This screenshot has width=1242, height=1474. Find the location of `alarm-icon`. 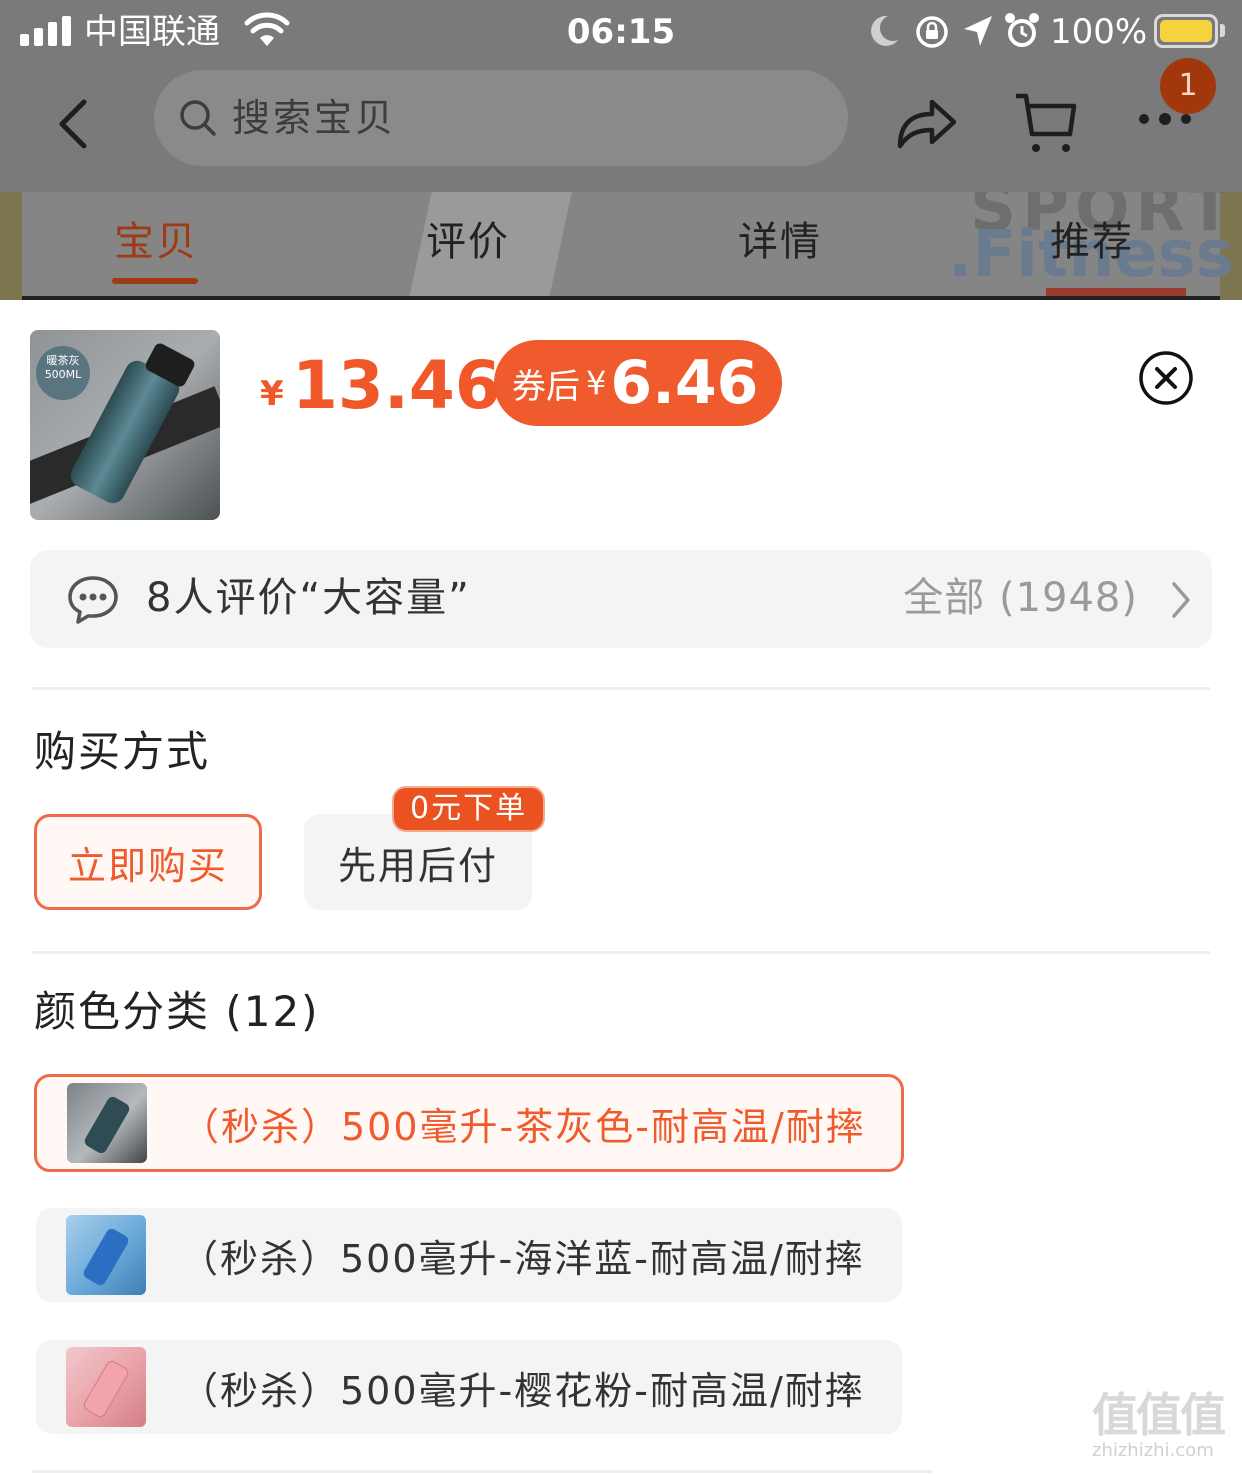

alarm-icon is located at coordinates (1022, 30).